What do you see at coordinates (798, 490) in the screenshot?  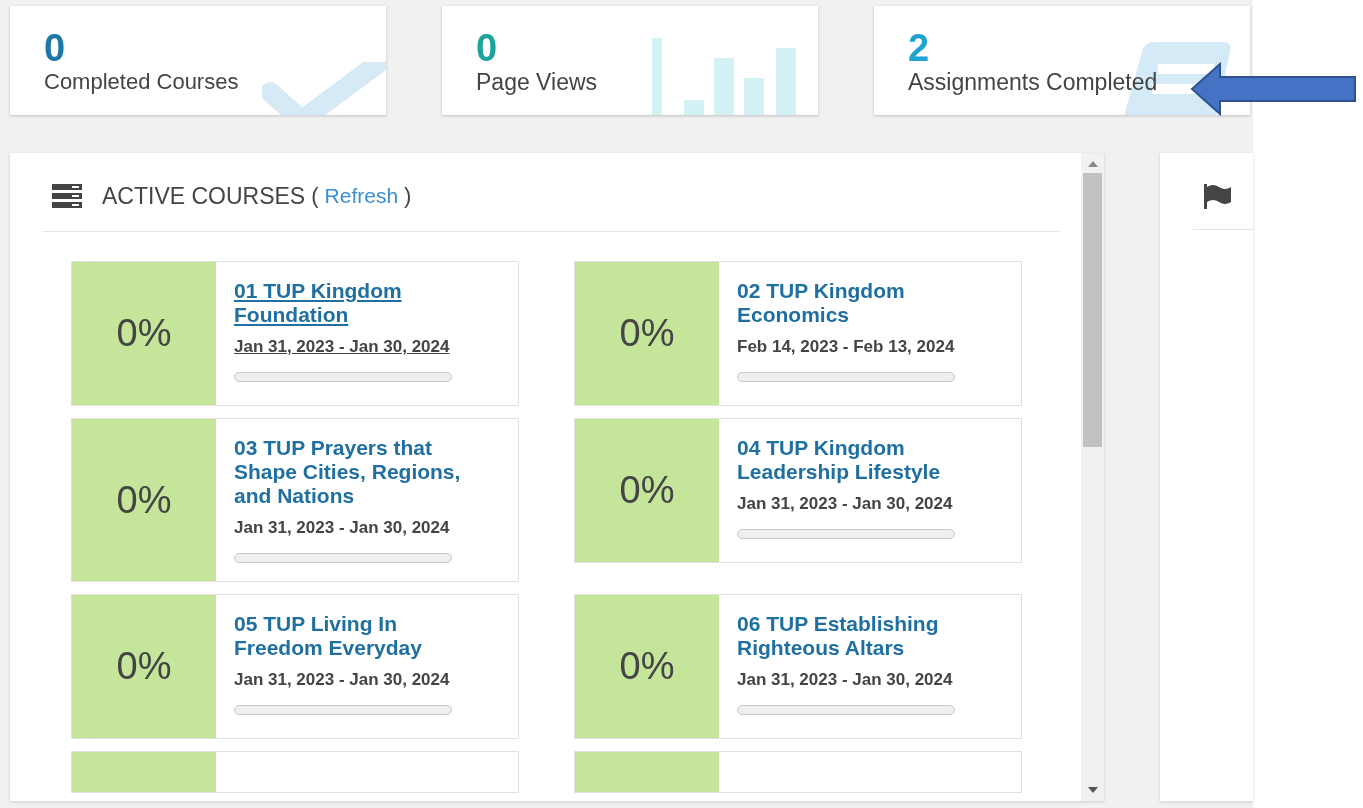 I see `course-card: 0% 04 TUP Kingdom Leadership Lifestyle Jan 31, 2023 - Jan 30, 2024` at bounding box center [798, 490].